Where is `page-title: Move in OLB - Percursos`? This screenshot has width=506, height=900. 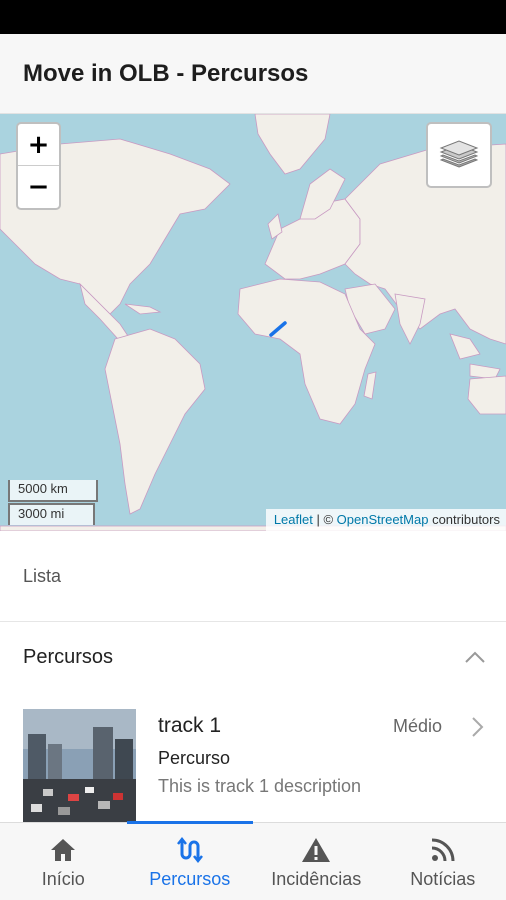
page-title: Move in OLB - Percursos is located at coordinates (166, 73).